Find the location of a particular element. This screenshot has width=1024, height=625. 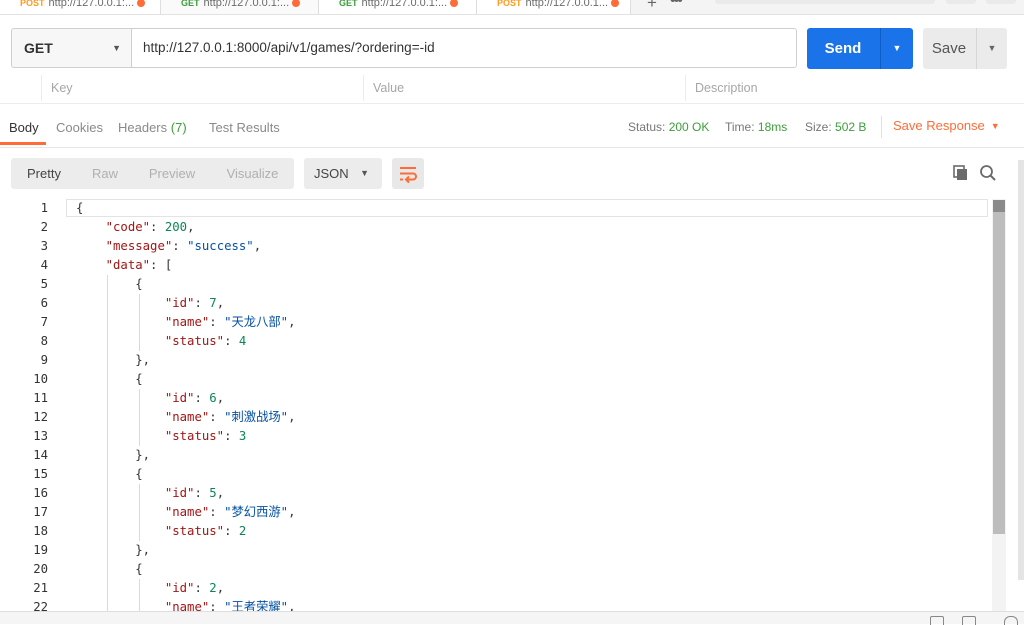

json-number: 4 is located at coordinates (242, 341).